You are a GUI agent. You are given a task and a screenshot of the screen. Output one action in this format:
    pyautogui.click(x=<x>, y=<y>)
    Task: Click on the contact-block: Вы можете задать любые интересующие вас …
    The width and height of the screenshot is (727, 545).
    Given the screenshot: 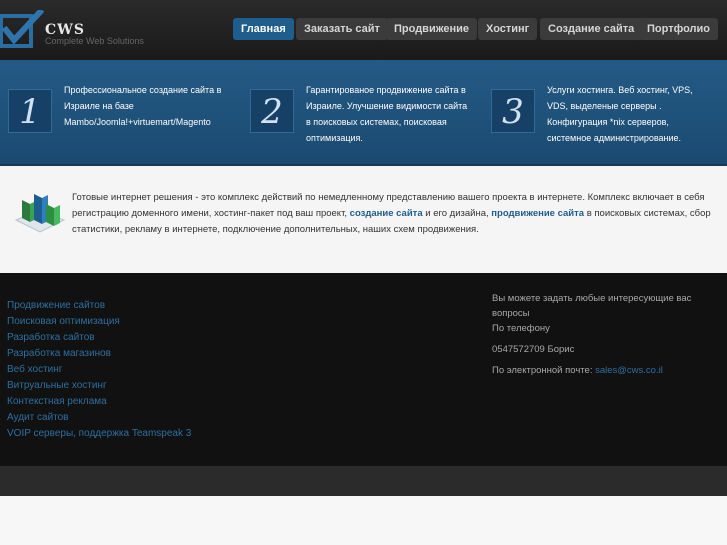 What is the action you would take?
    pyautogui.click(x=604, y=334)
    